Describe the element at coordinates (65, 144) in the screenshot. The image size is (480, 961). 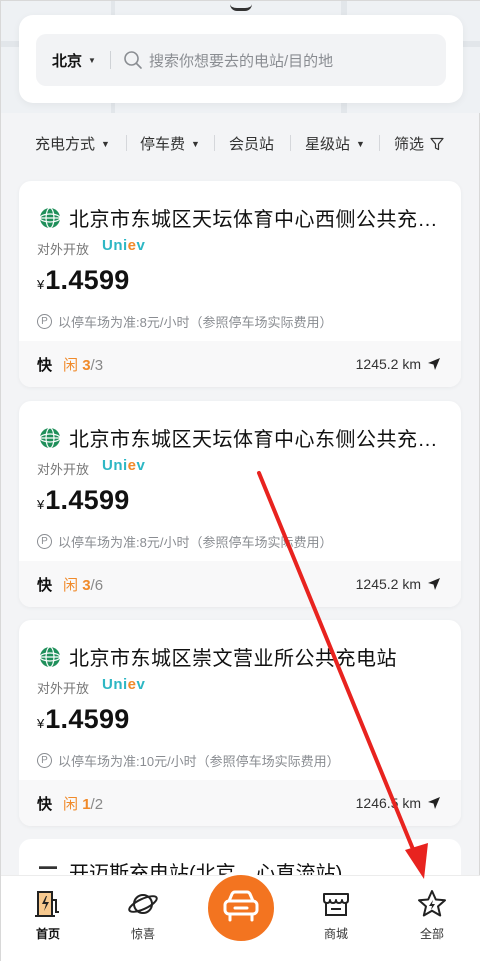
I see `filter-label: 充电方式` at that location.